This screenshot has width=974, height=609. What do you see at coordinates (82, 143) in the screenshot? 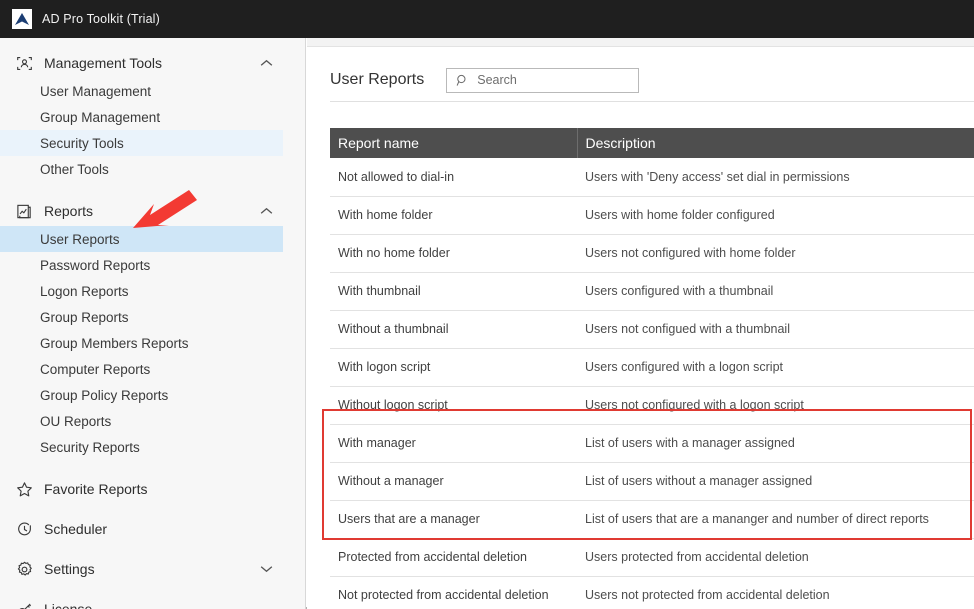
I see `sidebar-item-label: Security Tools` at bounding box center [82, 143].